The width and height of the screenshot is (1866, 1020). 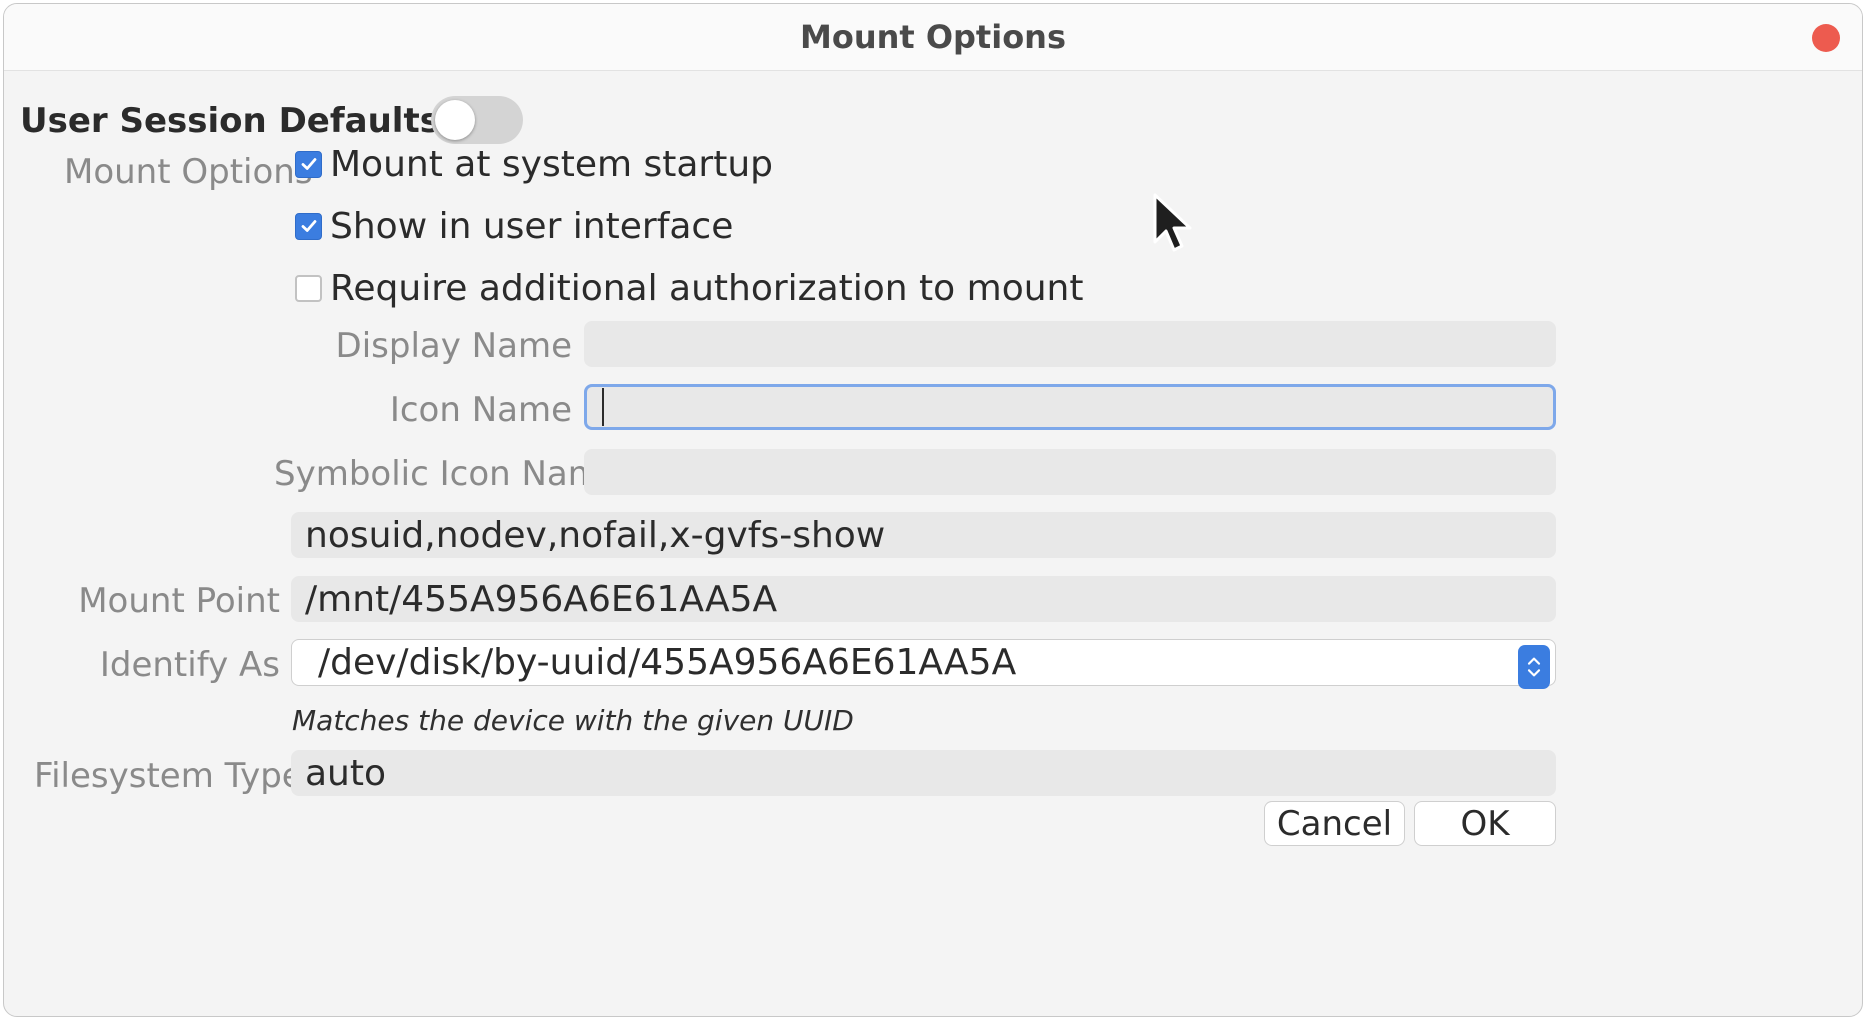 What do you see at coordinates (1534, 667) in the screenshot?
I see `spinner-arrows-icon` at bounding box center [1534, 667].